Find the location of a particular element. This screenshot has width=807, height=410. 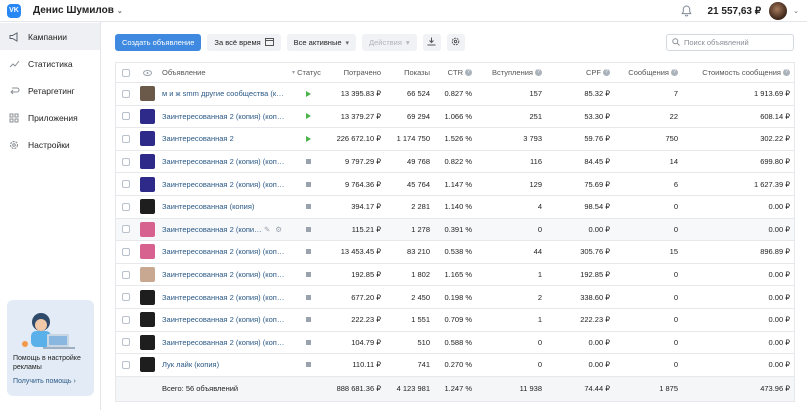

account-switcher: Денис Шумилов ⌄ is located at coordinates (78, 10).